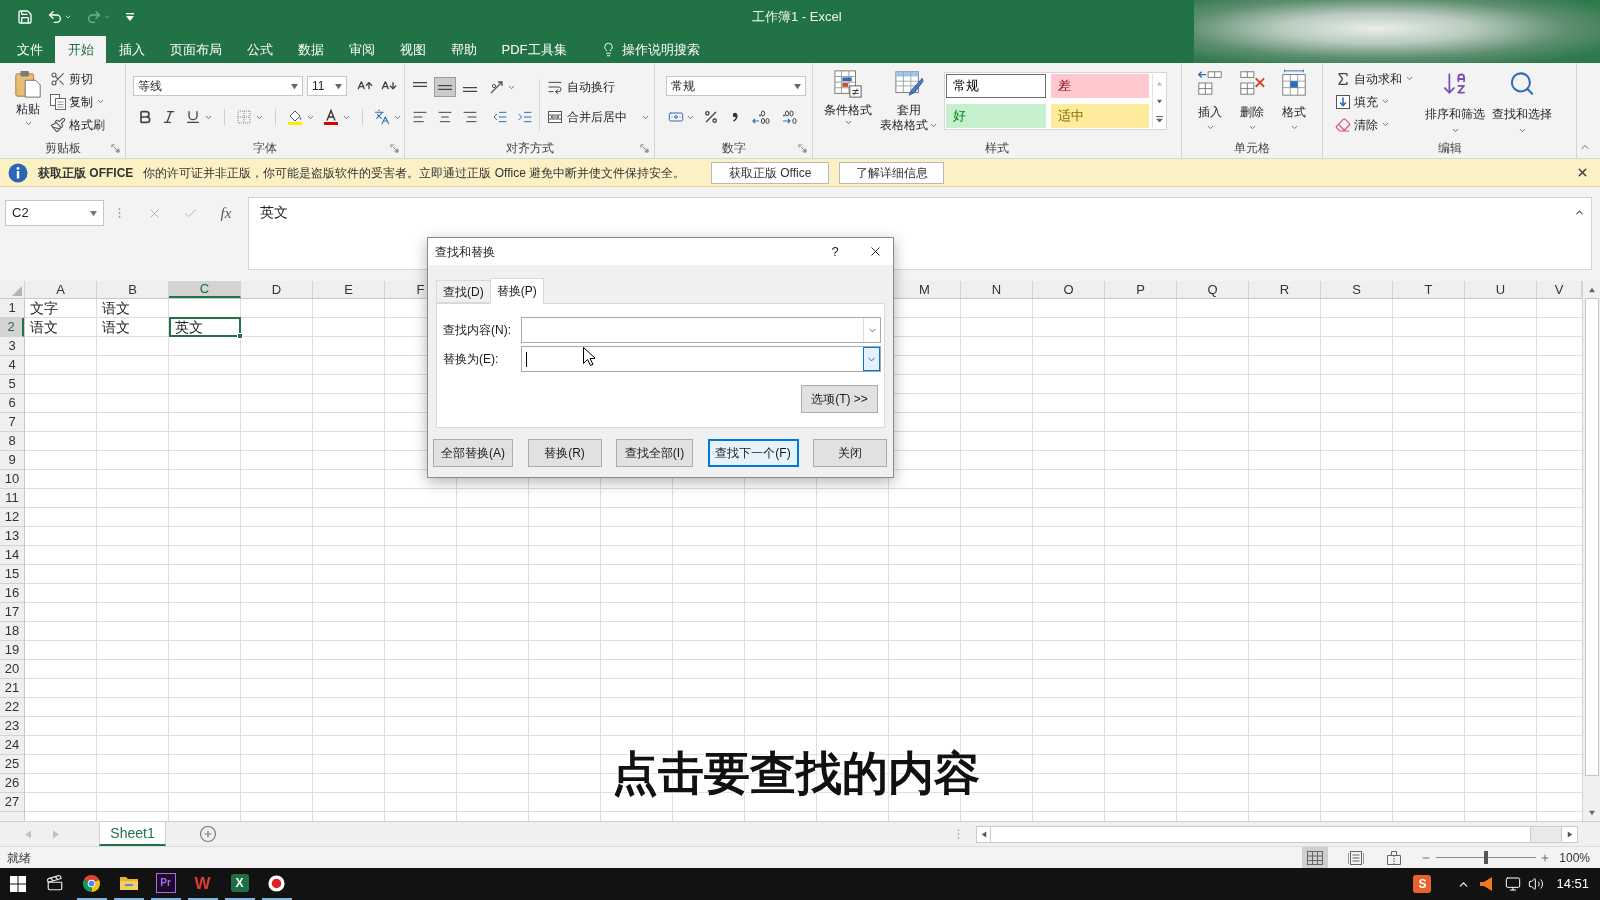  Describe the element at coordinates (770, 172) in the screenshot. I see `notice-button: 获取正版 Office` at that location.